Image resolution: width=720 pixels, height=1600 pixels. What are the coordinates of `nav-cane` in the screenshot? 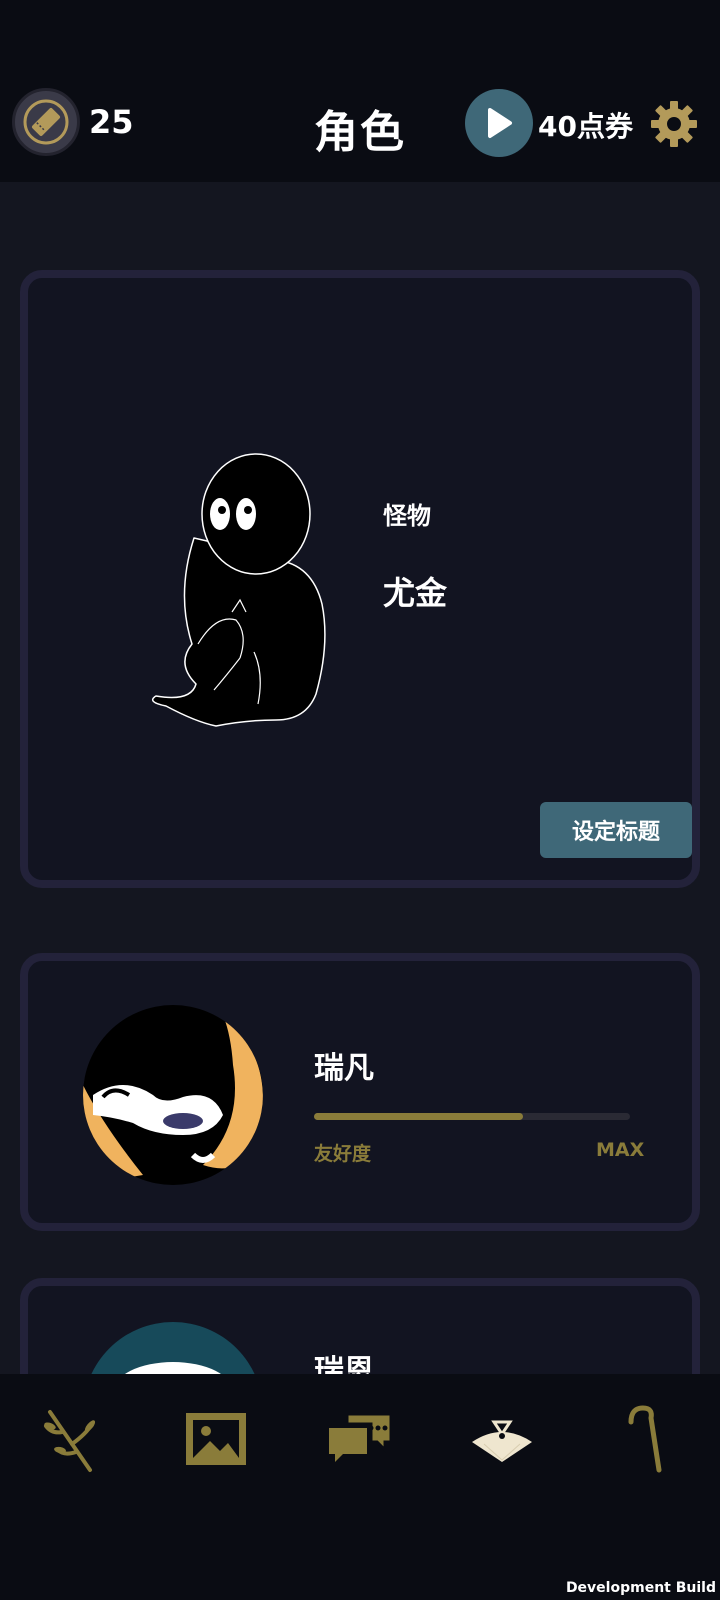 It's located at (646, 1439).